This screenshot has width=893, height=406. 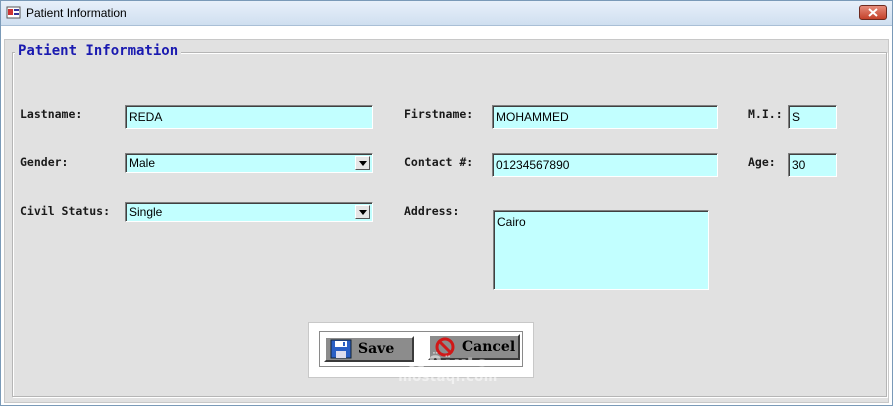 I want to click on civil-status-select: Single, so click(x=249, y=212).